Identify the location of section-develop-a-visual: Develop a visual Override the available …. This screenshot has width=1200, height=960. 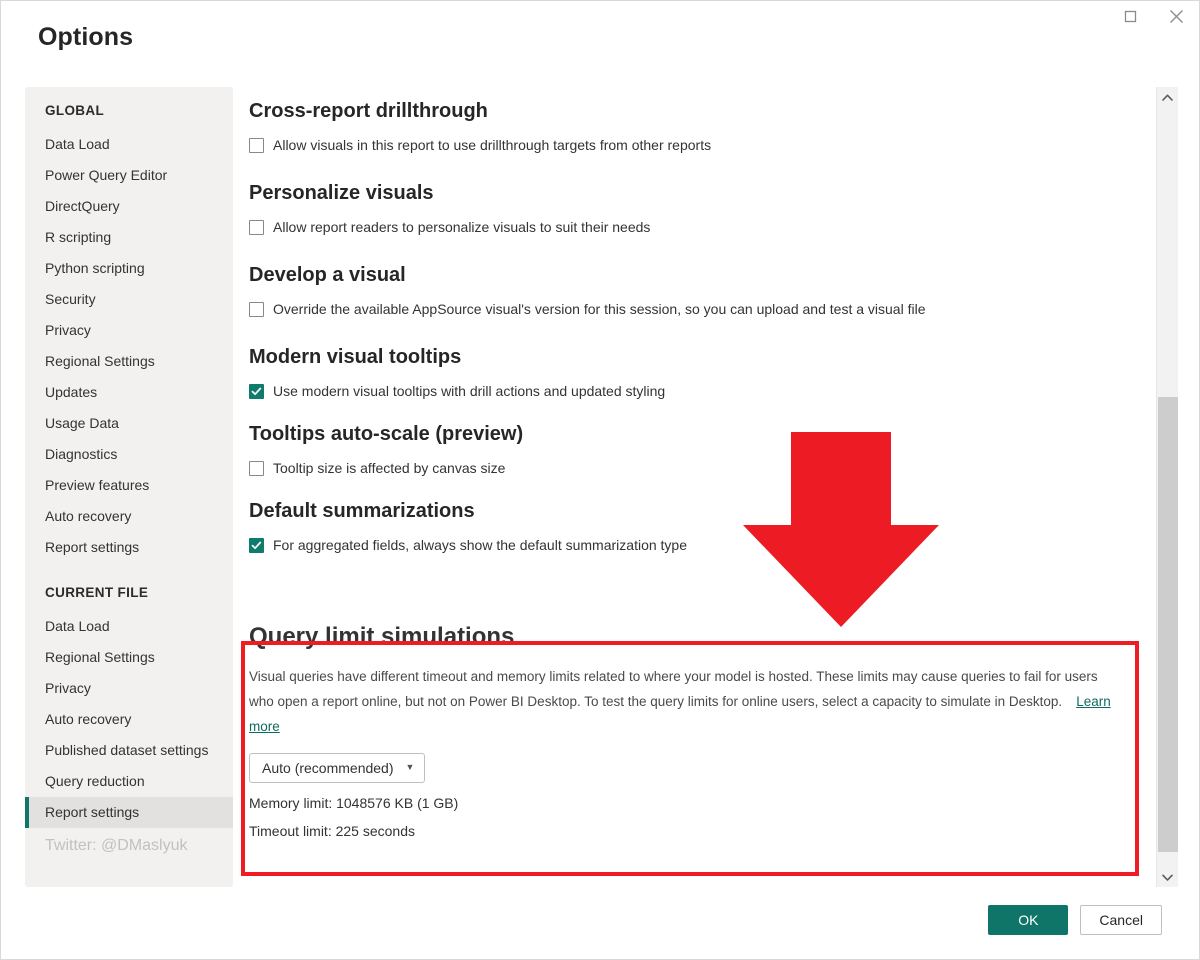
(702, 291).